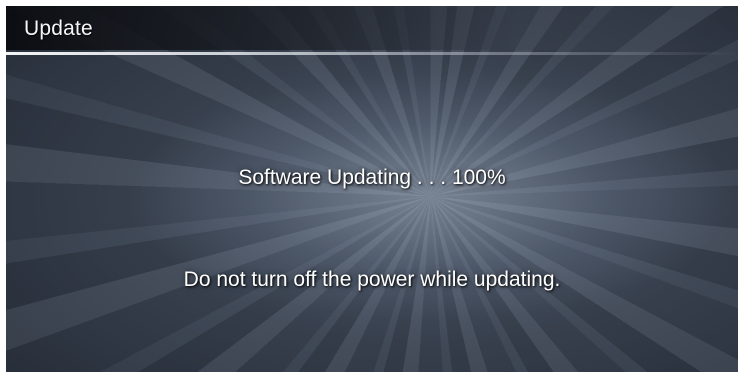  Describe the element at coordinates (372, 53) in the screenshot. I see `title-divider` at that location.